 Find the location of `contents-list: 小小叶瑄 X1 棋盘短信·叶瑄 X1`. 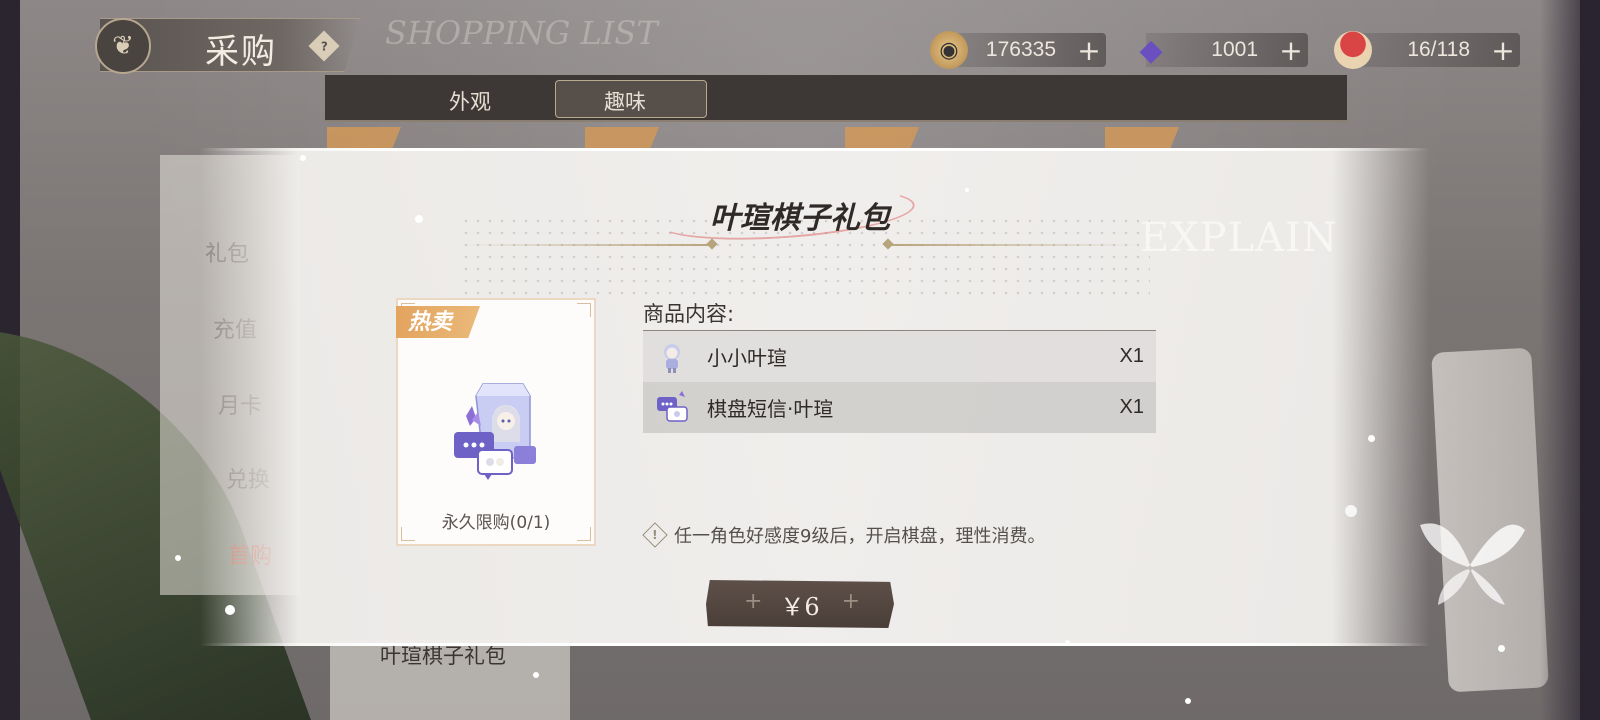

contents-list: 小小叶瑄 X1 棋盘短信·叶瑄 X1 is located at coordinates (899, 381).